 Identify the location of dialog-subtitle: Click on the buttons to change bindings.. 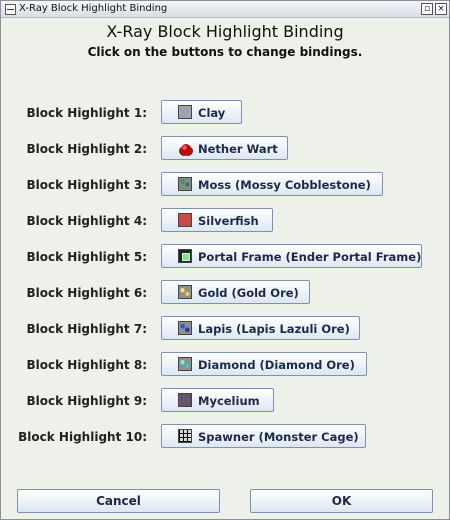
(225, 52).